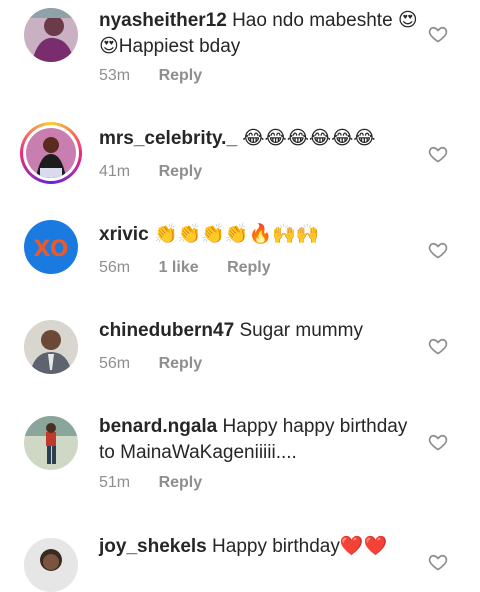 The height and width of the screenshot is (592, 480). I want to click on comment-time: 51m, so click(115, 482).